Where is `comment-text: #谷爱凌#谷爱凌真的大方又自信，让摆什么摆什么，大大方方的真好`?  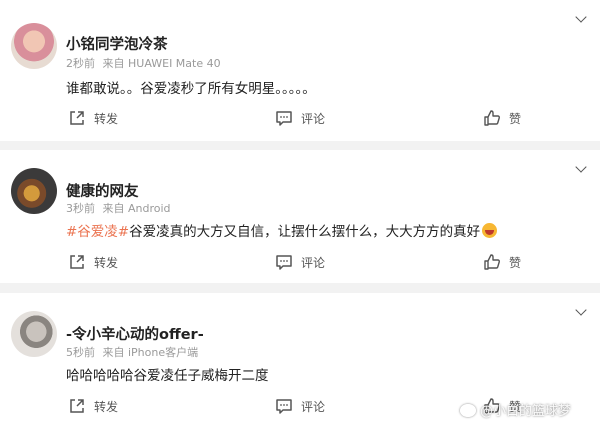
comment-text: #谷爱凌#谷爱凌真的大方又自信，让摆什么摆什么，大大方方的真好 is located at coordinates (282, 230).